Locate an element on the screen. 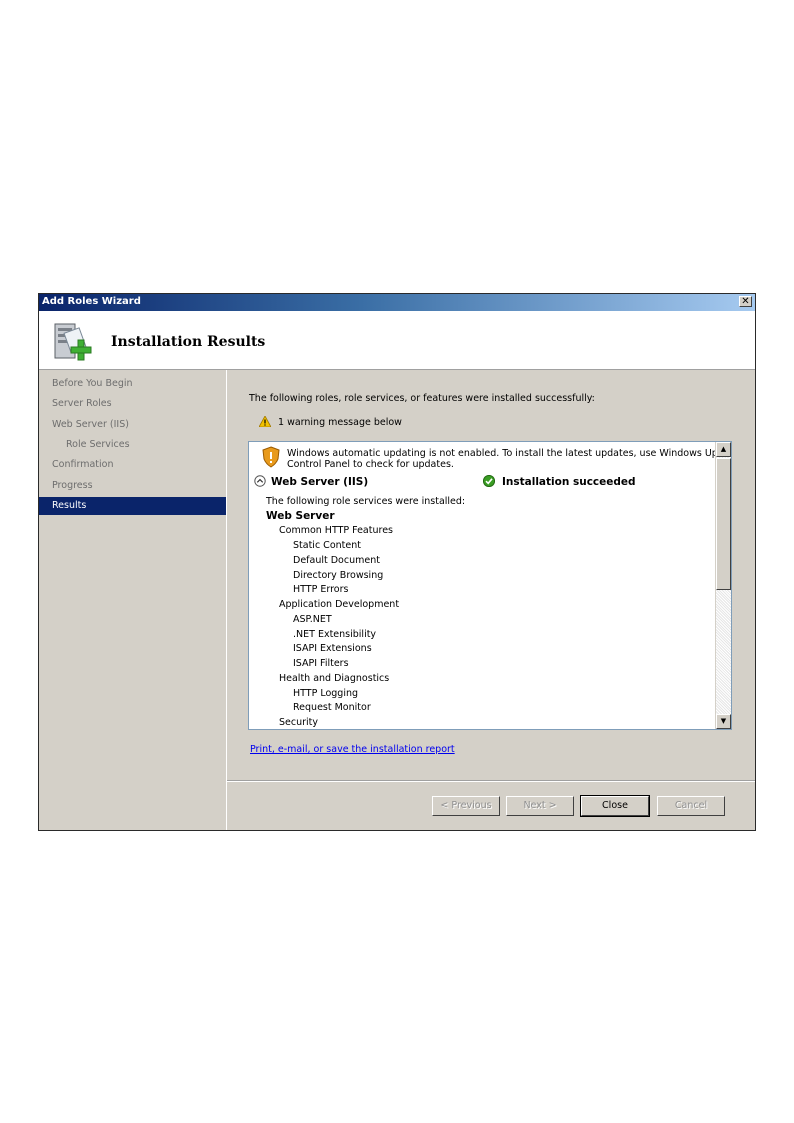 The image size is (794, 1123). server-add-icon is located at coordinates (73, 342).